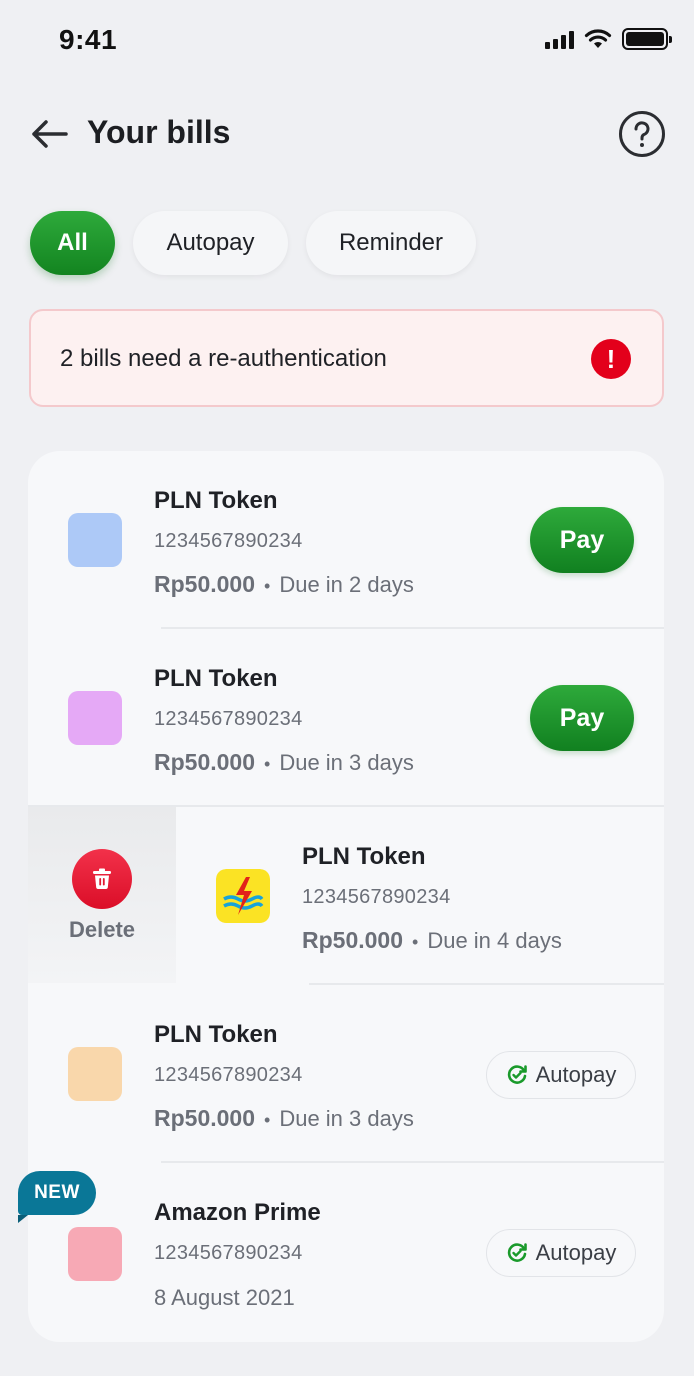  What do you see at coordinates (57, 1197) in the screenshot?
I see `new-badge: NEW` at bounding box center [57, 1197].